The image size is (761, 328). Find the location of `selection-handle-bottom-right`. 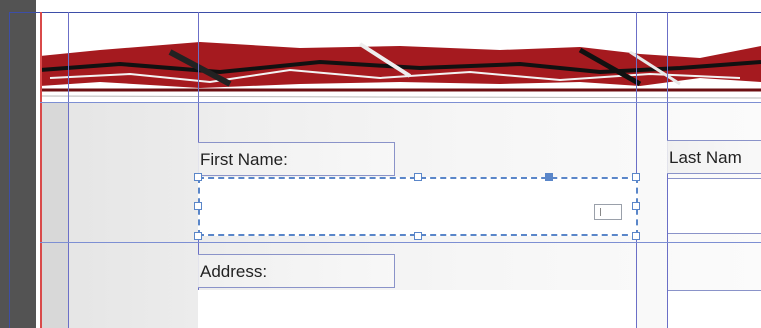

selection-handle-bottom-right is located at coordinates (636, 236).